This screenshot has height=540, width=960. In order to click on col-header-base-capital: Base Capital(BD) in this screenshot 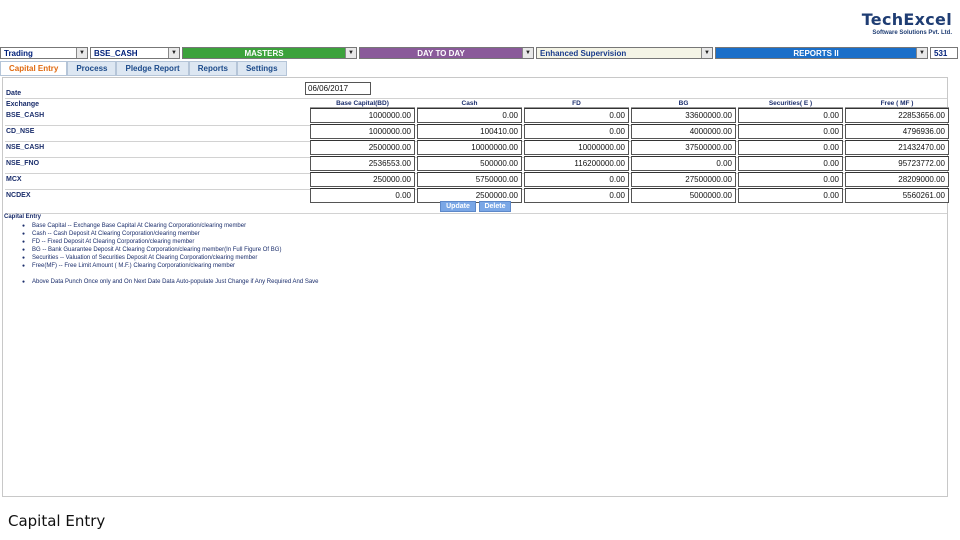, I will do `click(362, 103)`.